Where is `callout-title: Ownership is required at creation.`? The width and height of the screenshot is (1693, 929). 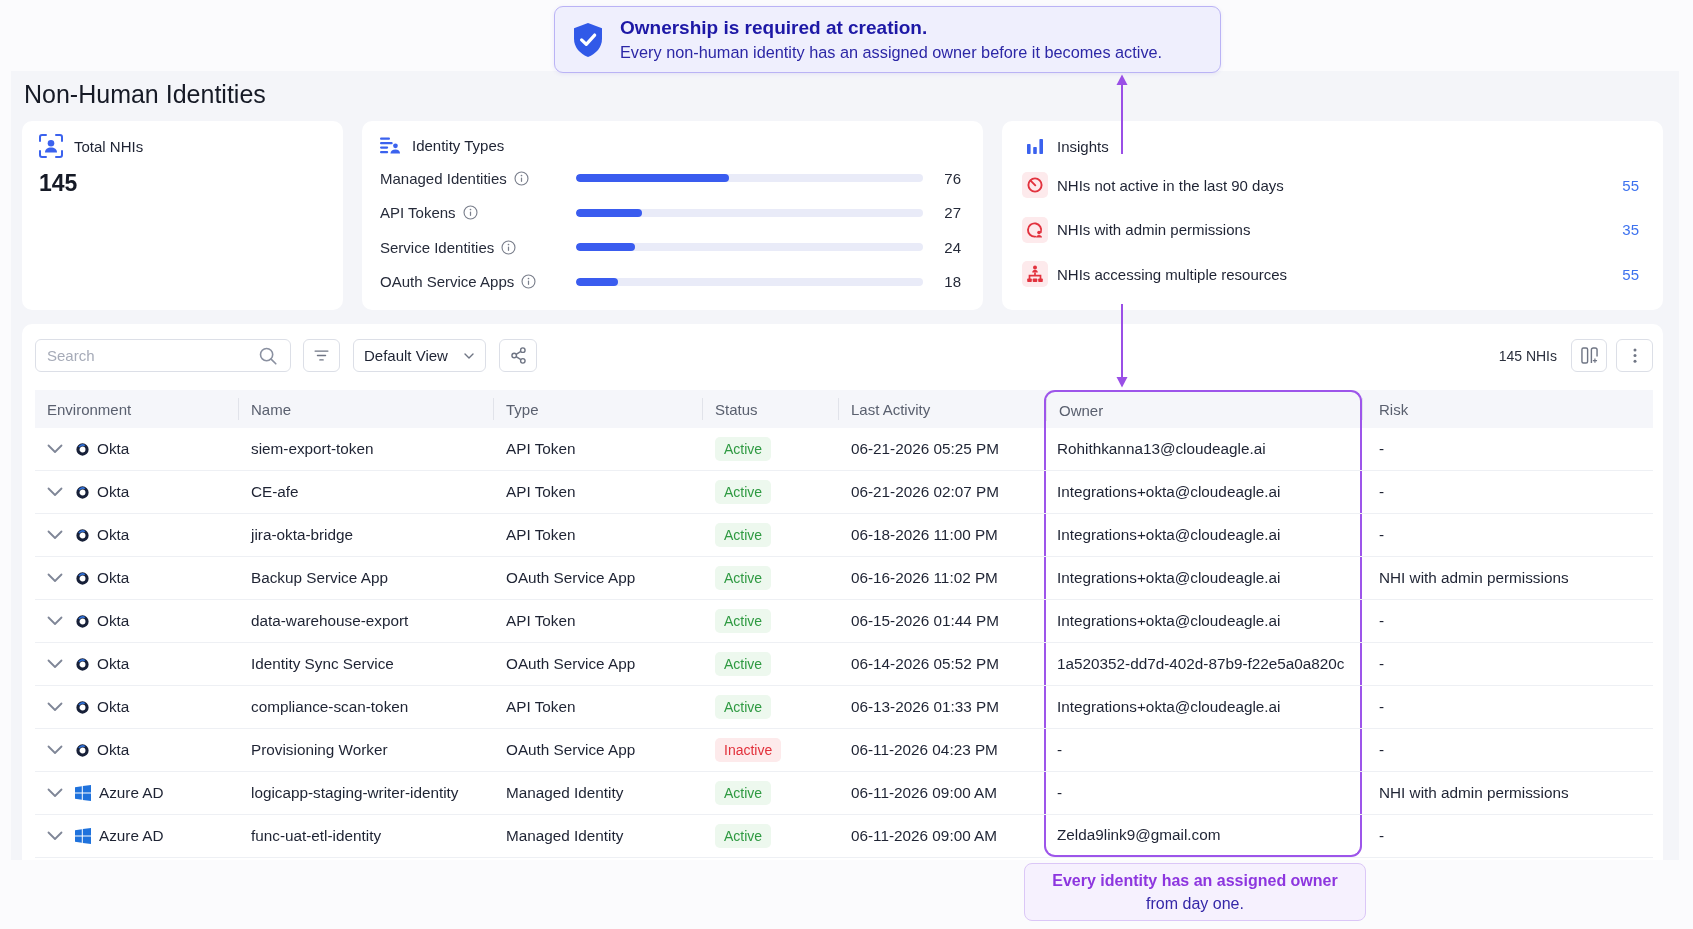
callout-title: Ownership is required at creation. is located at coordinates (774, 28).